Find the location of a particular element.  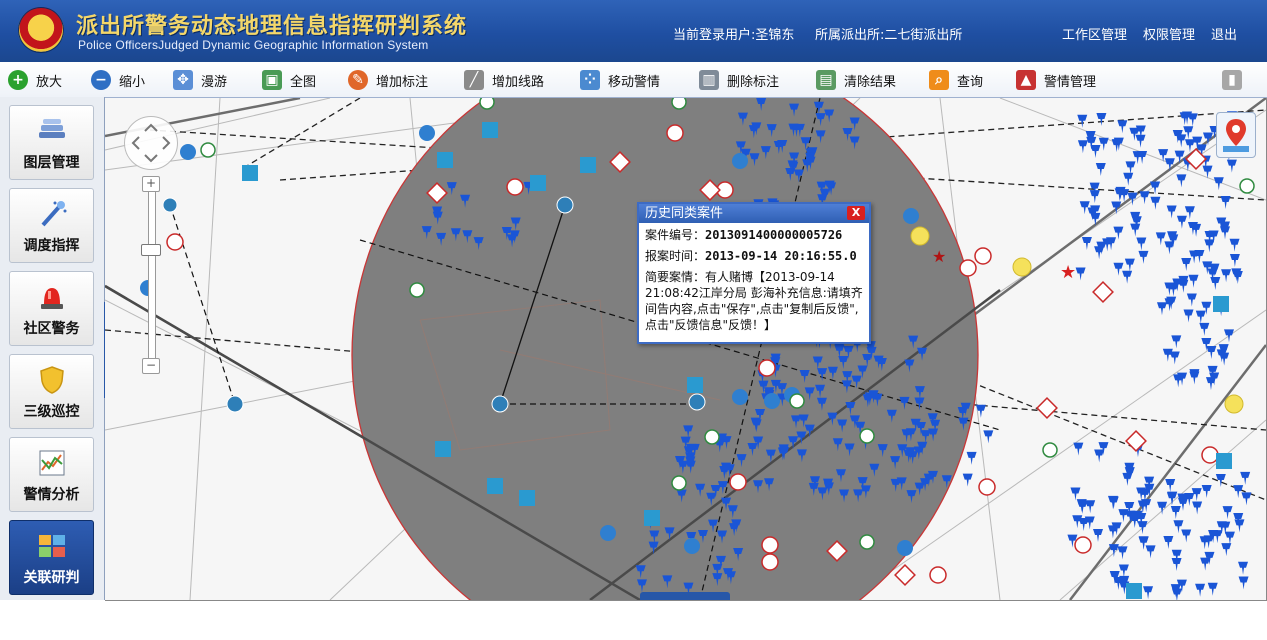

permission-link: 权限管理 is located at coordinates (1169, 33).